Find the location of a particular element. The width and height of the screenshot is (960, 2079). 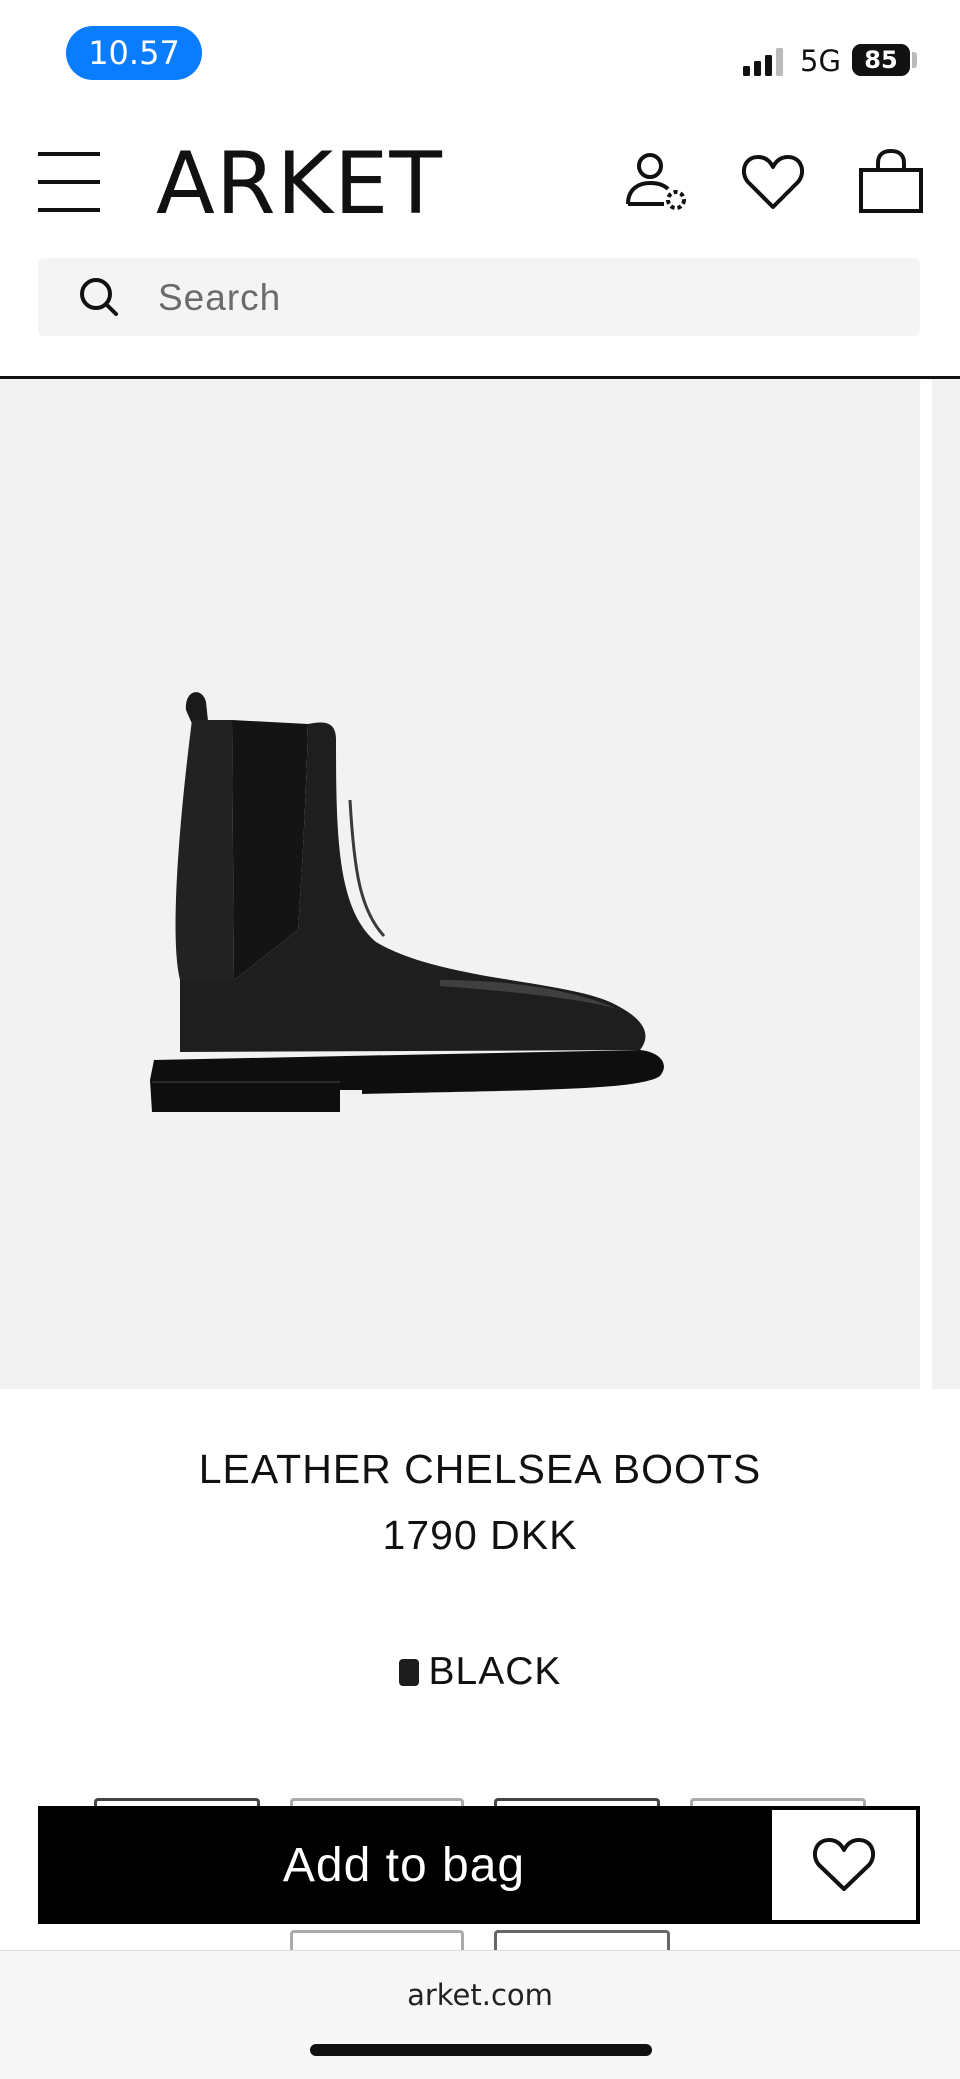

search-icon is located at coordinates (99, 297).